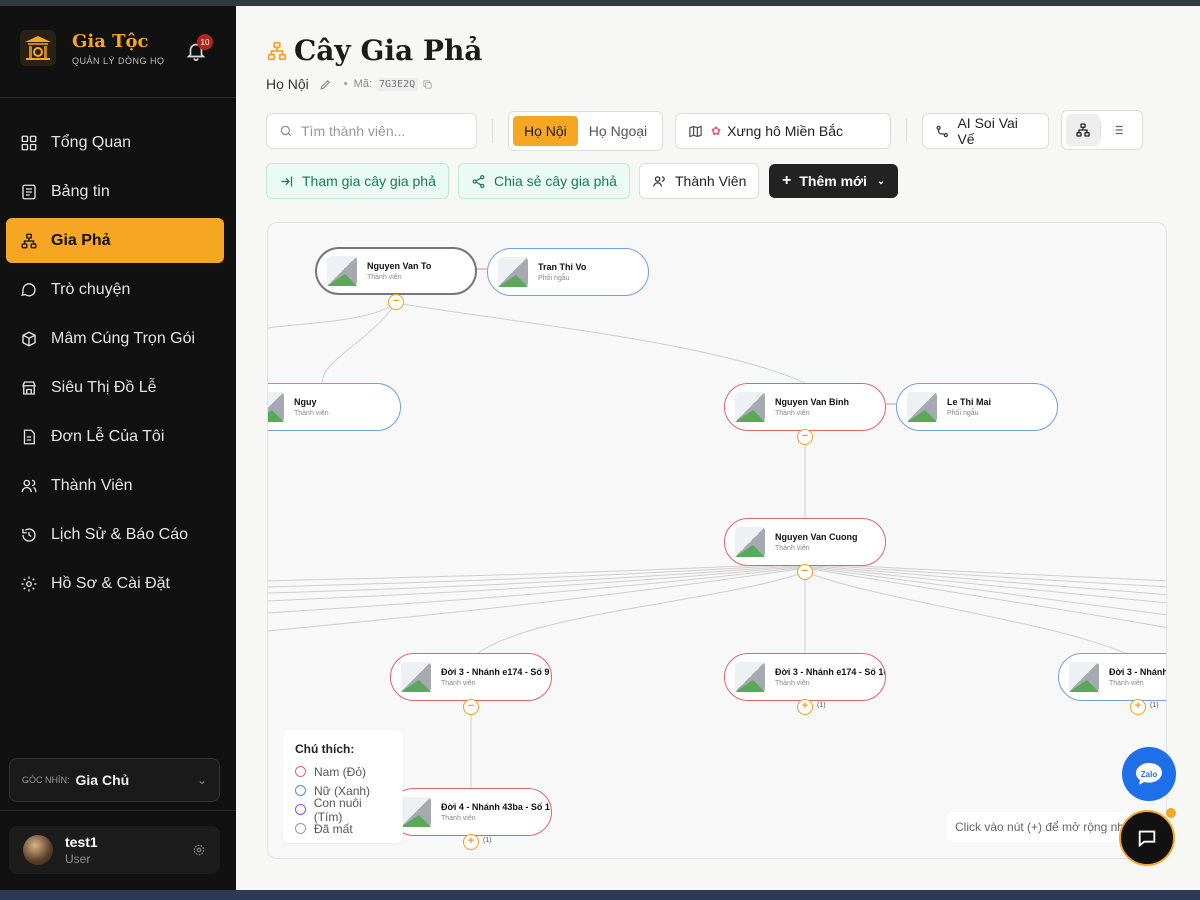 This screenshot has width=1200, height=900. I want to click on tree-node: Đời 3 - Nhánh e174 - Số 10 Thành viên, so click(805, 677).